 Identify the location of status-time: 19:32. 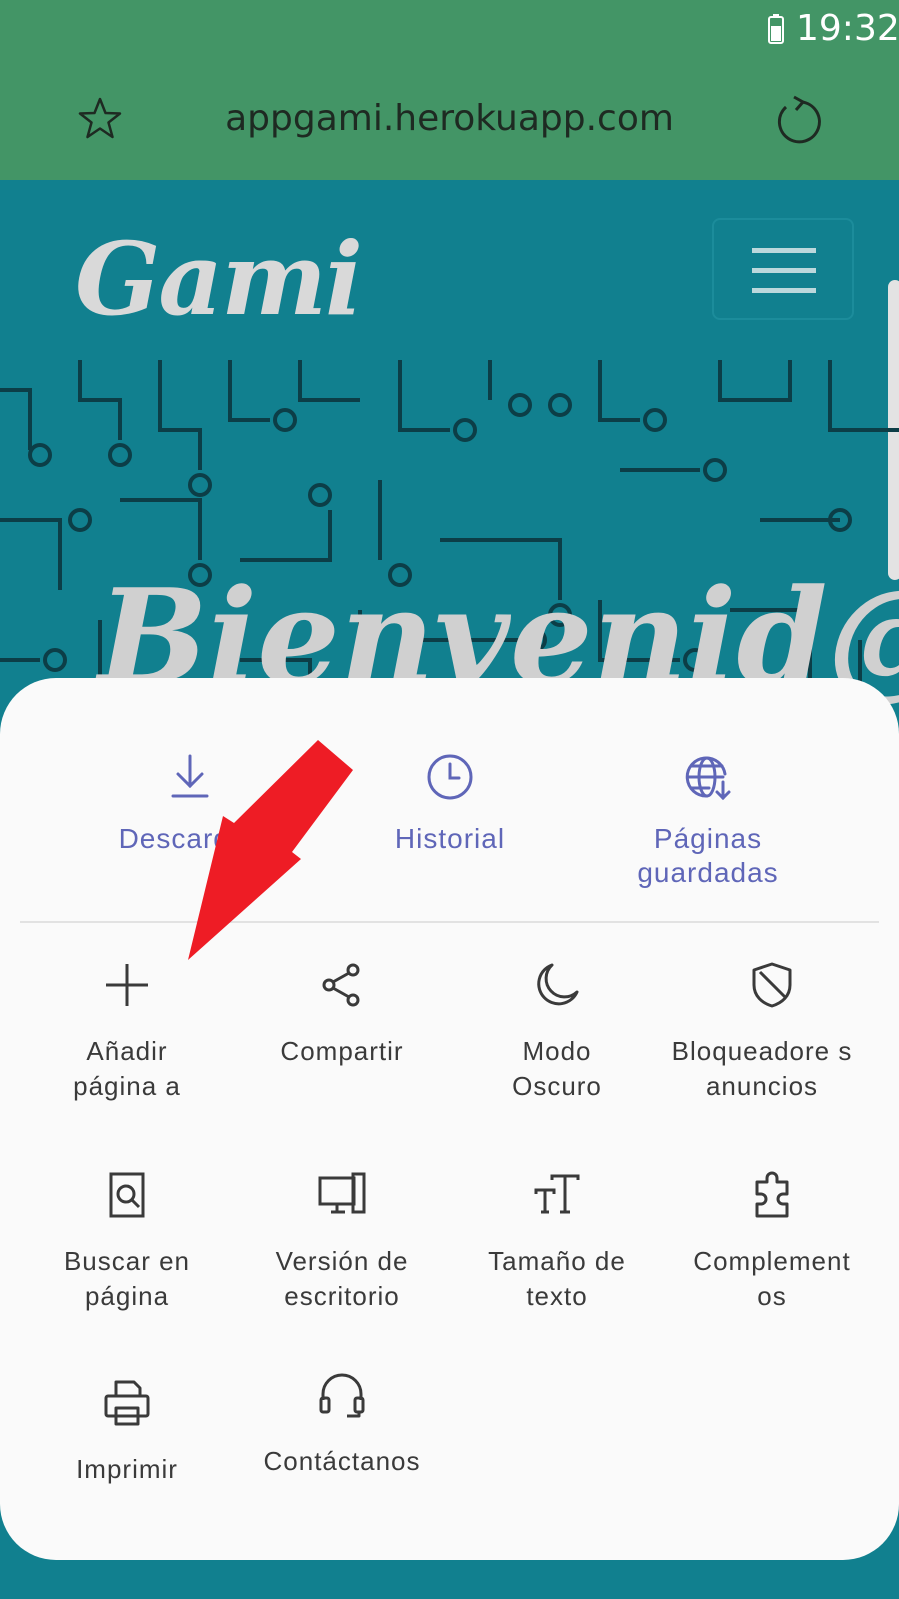
(847, 28).